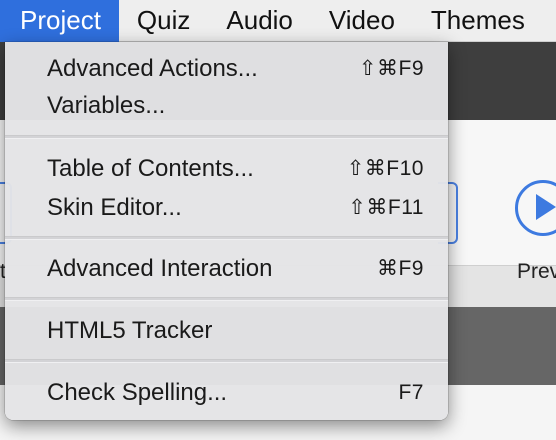 The width and height of the screenshot is (556, 440). Describe the element at coordinates (130, 330) in the screenshot. I see `menu-item-label: HTML5 Tracker` at that location.